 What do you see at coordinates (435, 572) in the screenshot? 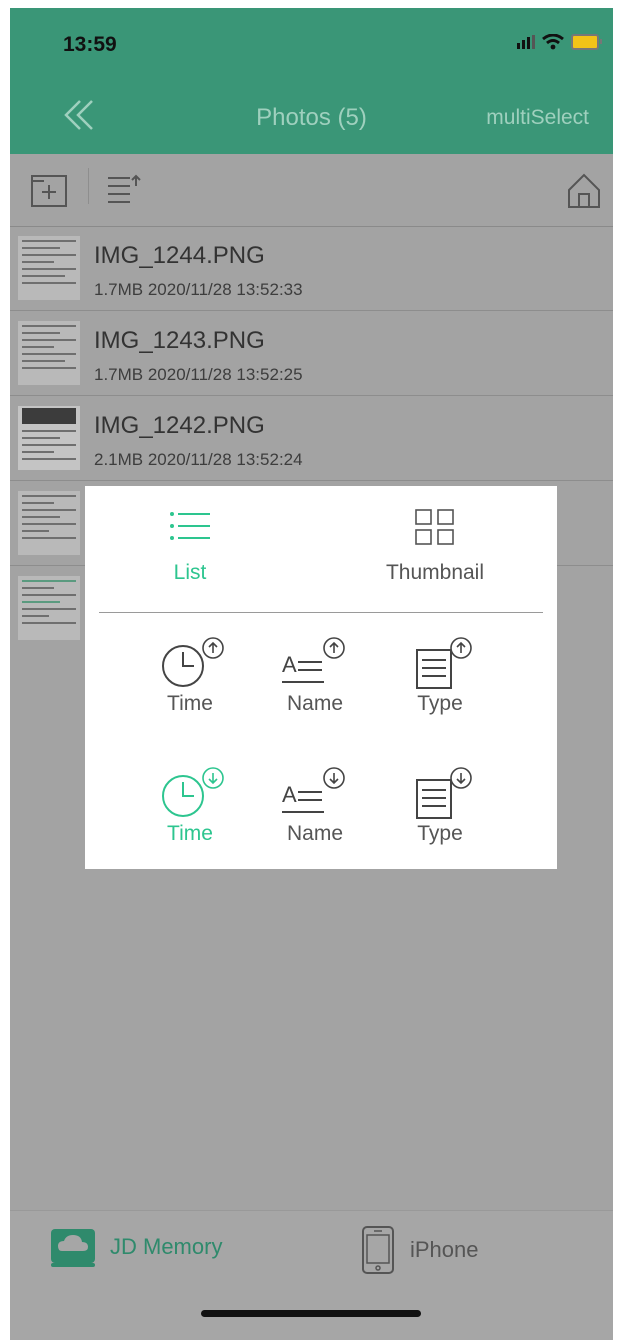
I see `view-mode-label: Thumbnail` at bounding box center [435, 572].